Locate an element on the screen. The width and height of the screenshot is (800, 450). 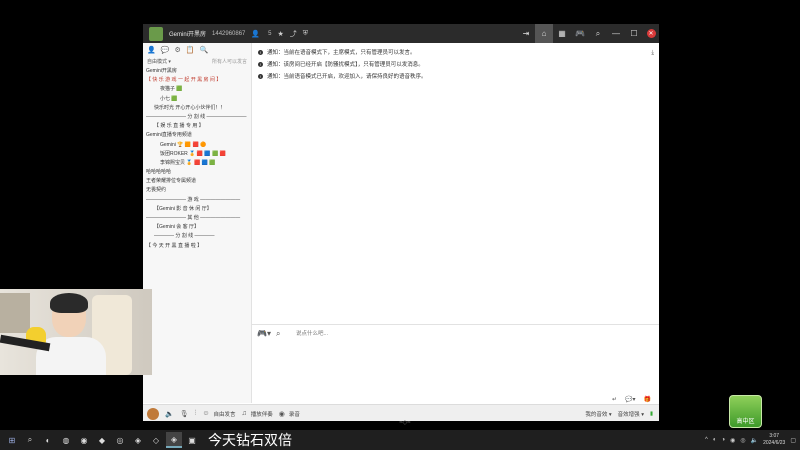
channel-item: 【 今 天 开 黑 直 播 啦 】 is located at coordinates (198, 246).